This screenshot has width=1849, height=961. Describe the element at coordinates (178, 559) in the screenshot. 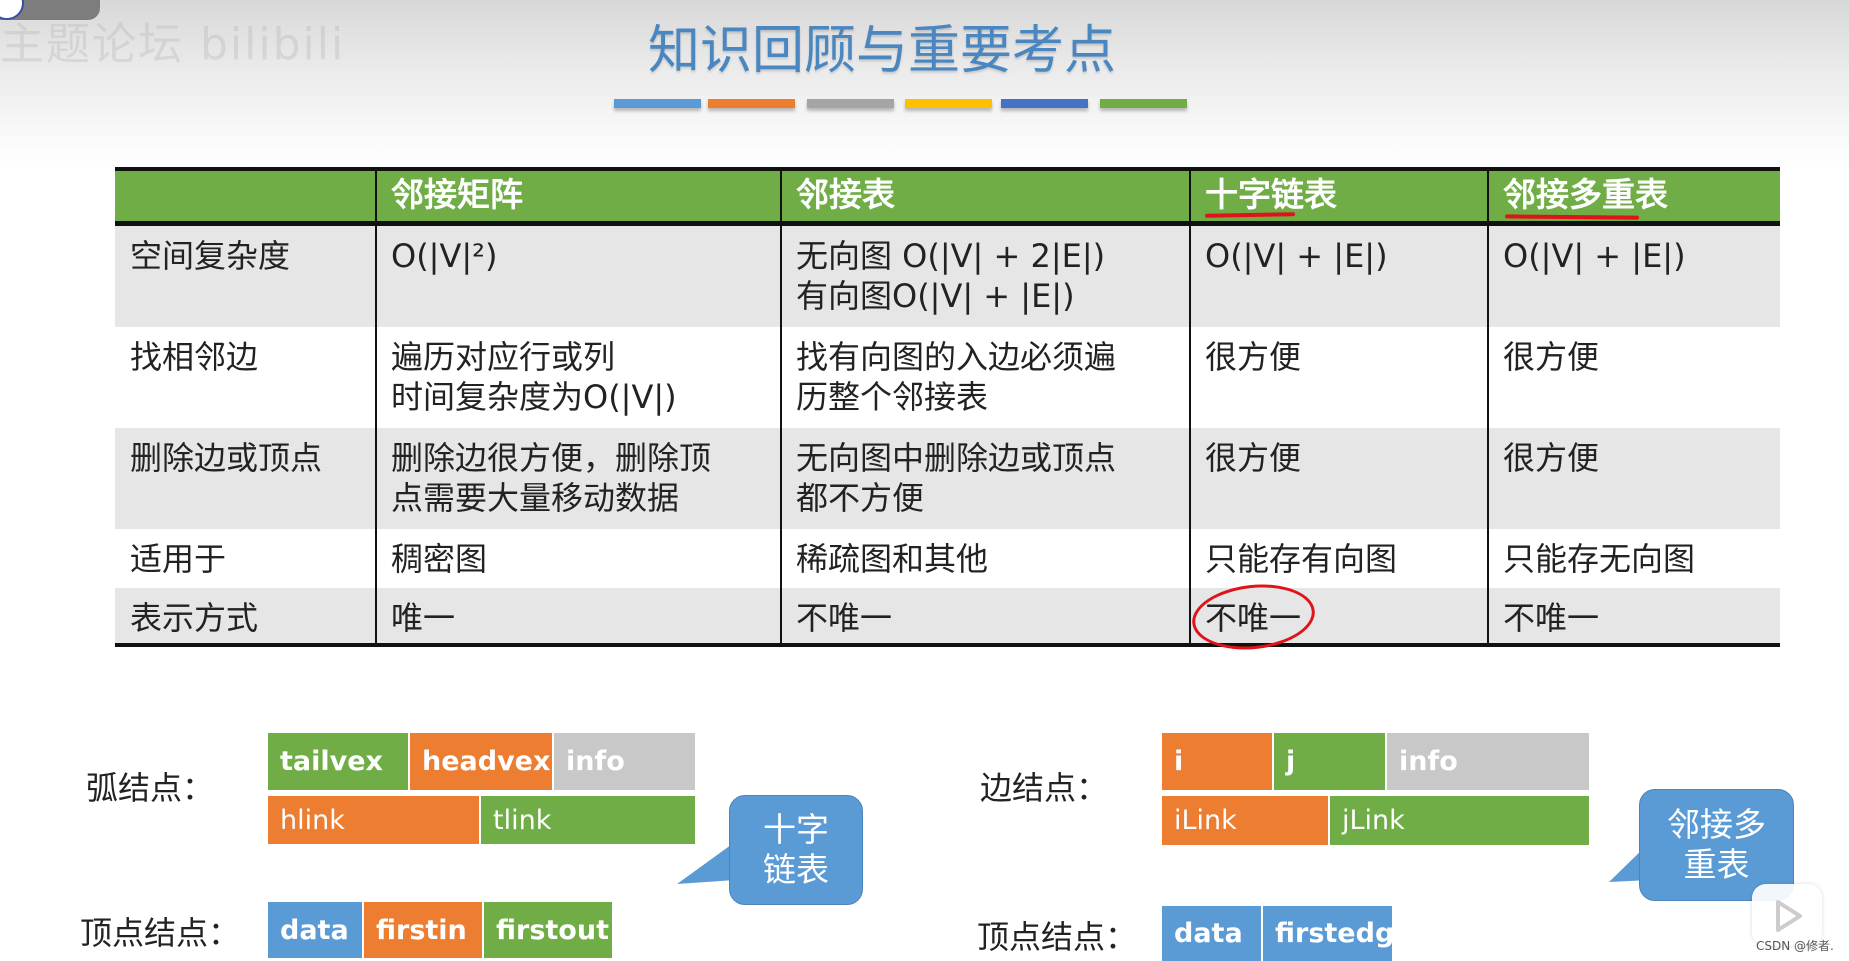

I see `row-label: 适用于` at that location.